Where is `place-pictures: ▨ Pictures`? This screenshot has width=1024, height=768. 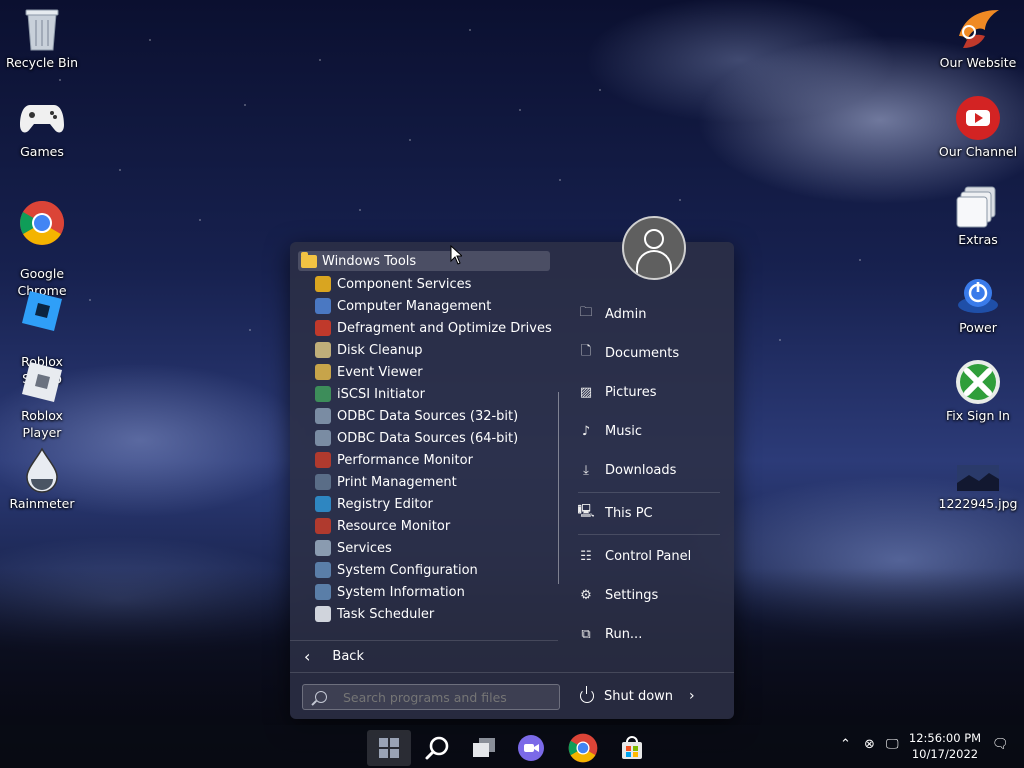 place-pictures: ▨ Pictures is located at coordinates (617, 392).